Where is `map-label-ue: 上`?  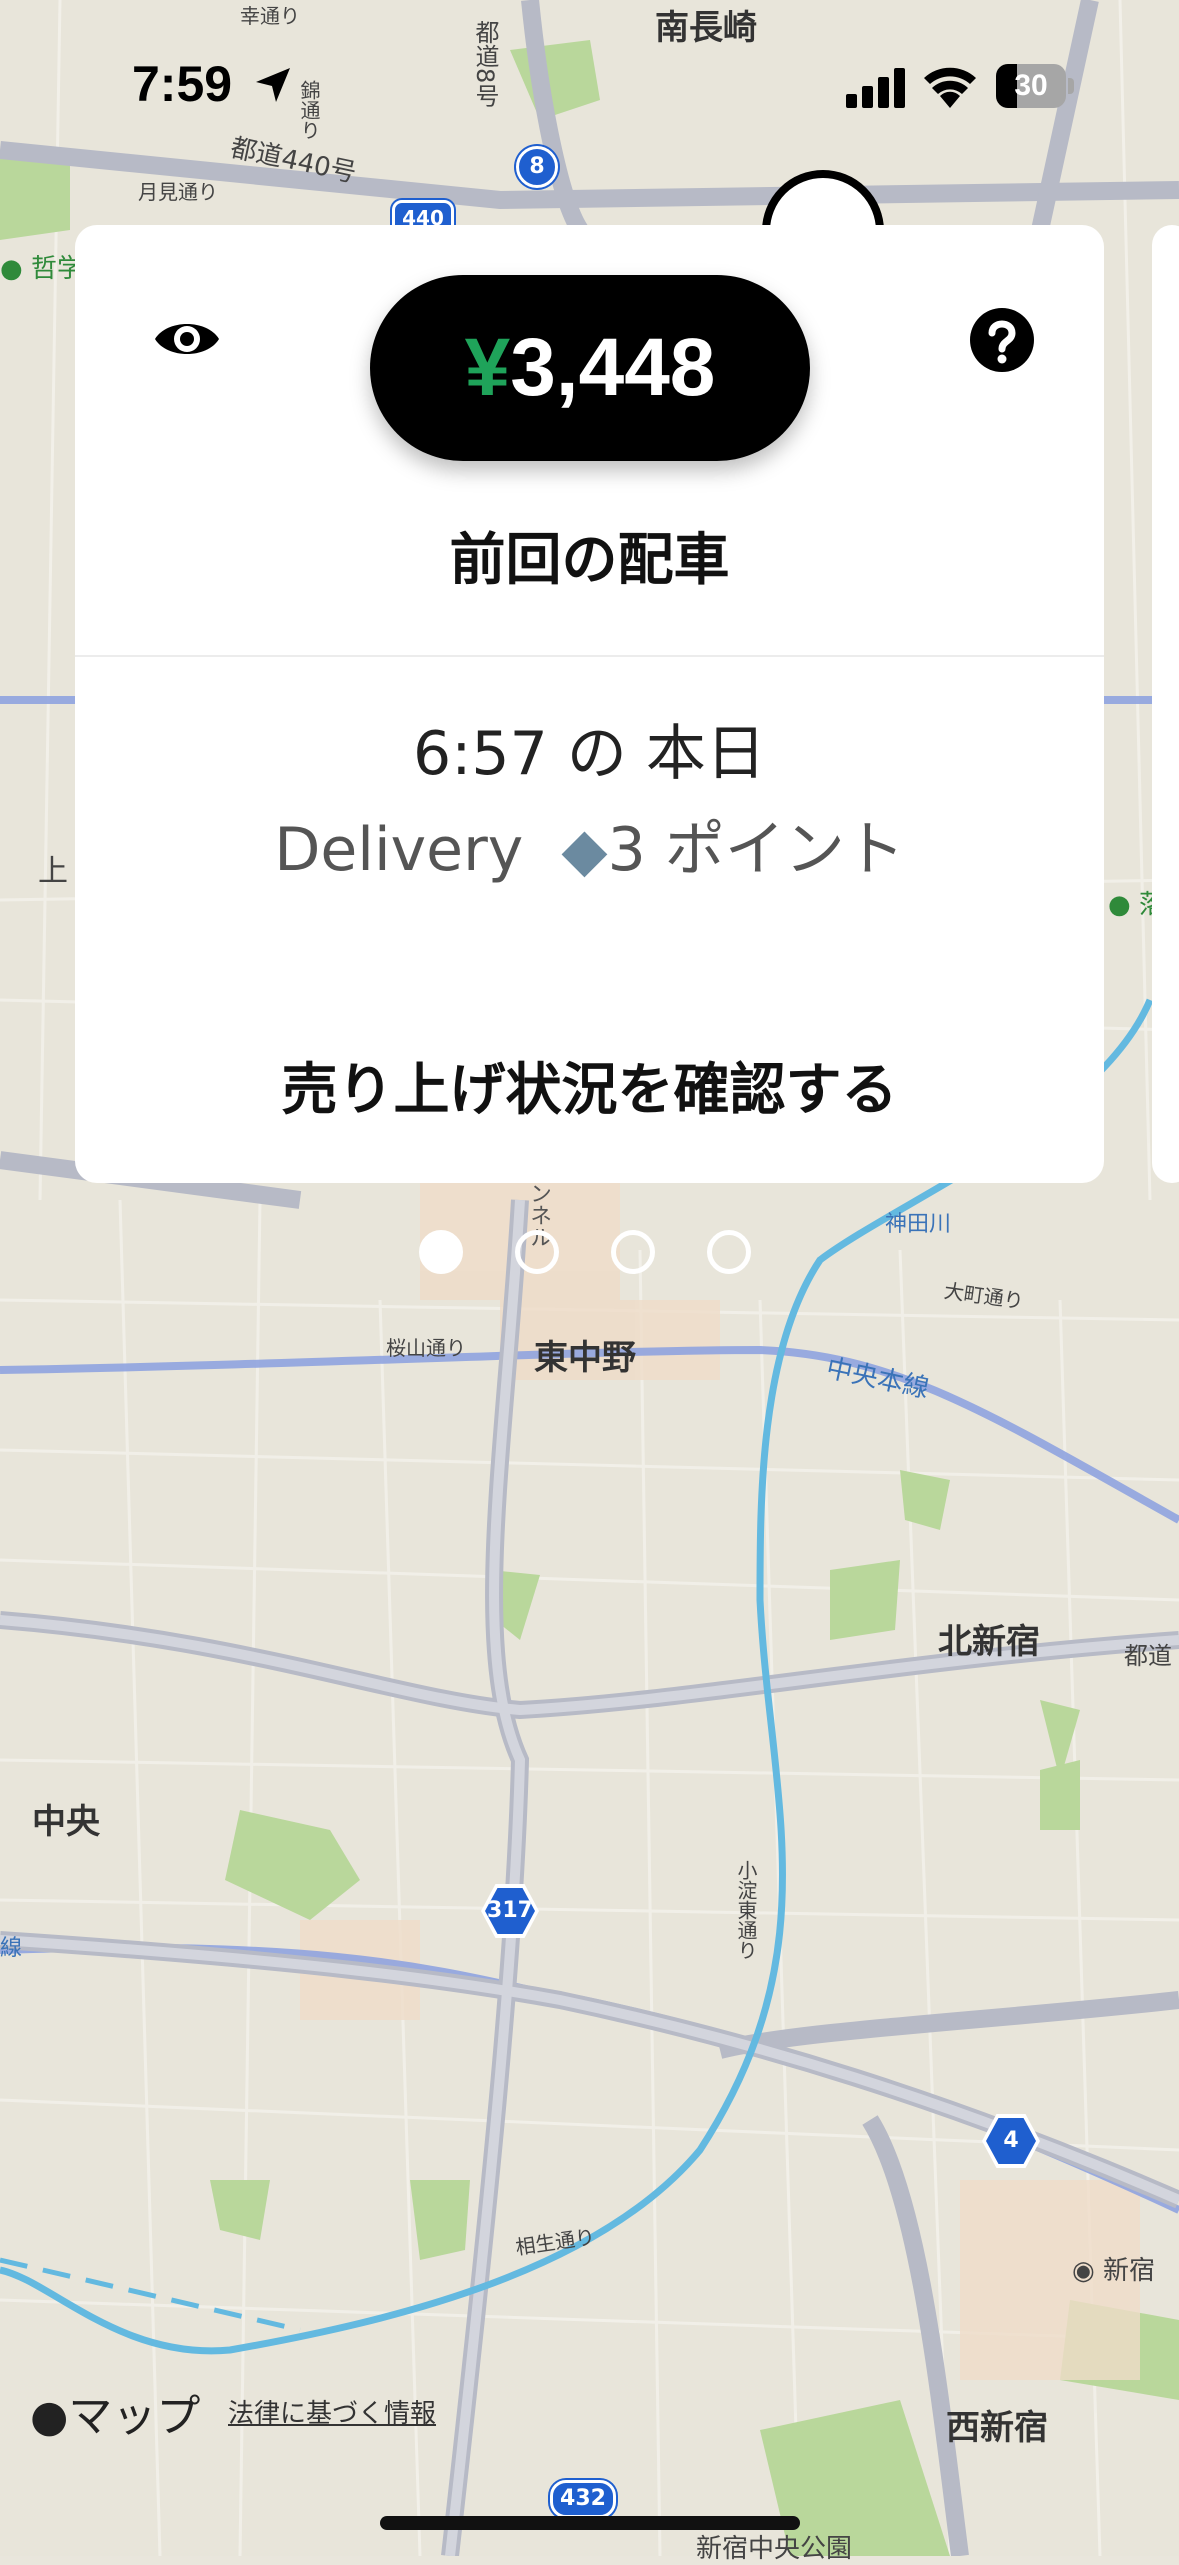 map-label-ue: 上 is located at coordinates (53, 871).